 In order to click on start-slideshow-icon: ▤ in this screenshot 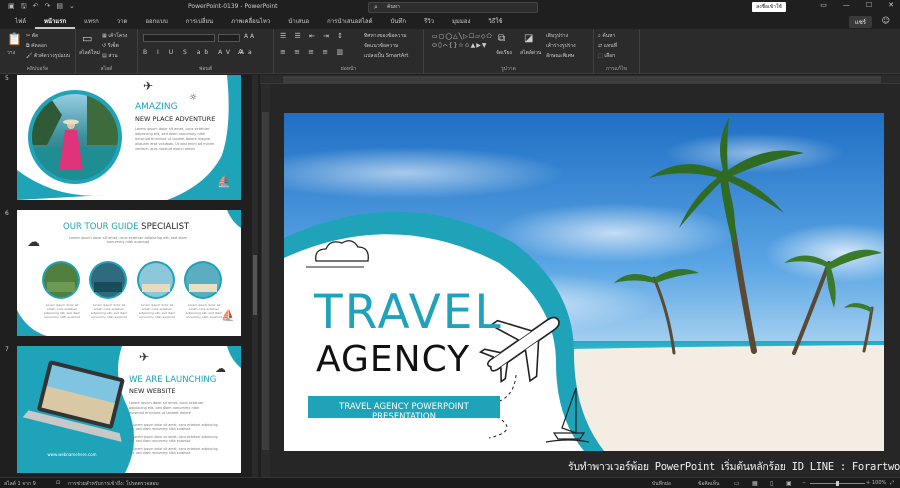, I will do `click(59, 7)`.